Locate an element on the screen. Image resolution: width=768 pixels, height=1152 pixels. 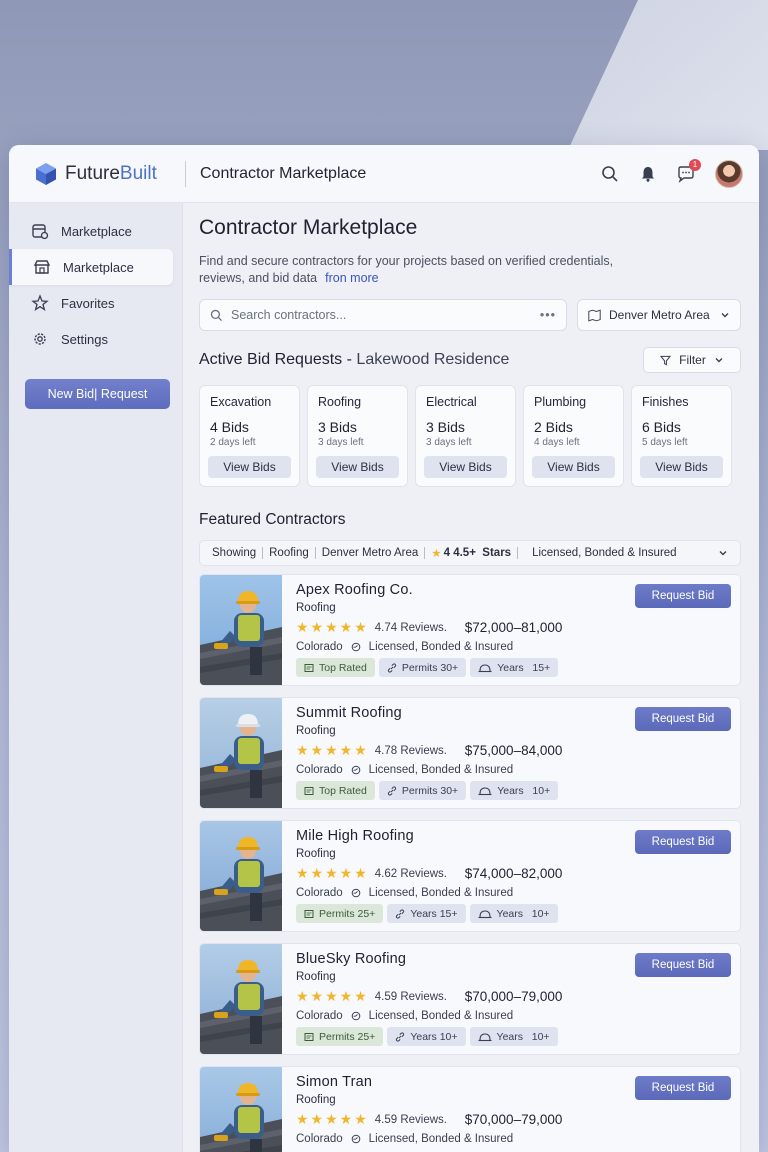
bid-count: 2 Bids is located at coordinates (553, 427).